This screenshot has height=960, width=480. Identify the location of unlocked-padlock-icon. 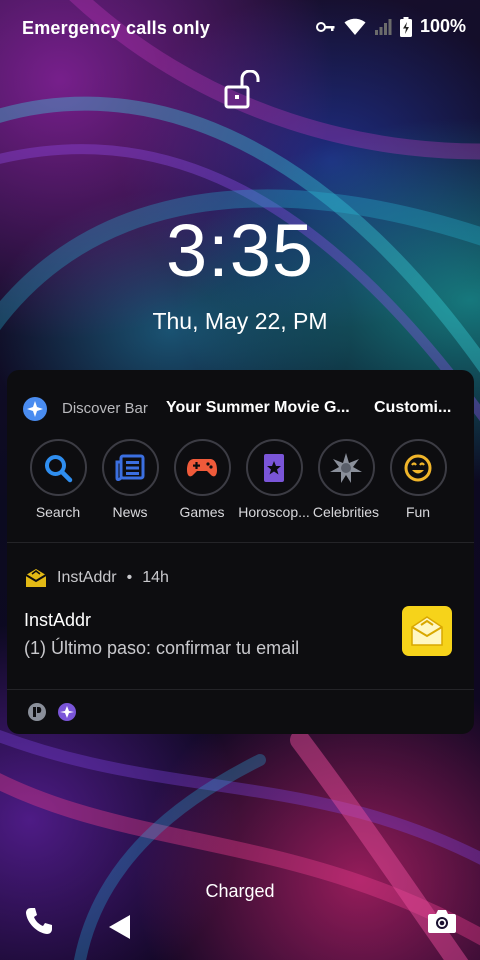
(241, 90).